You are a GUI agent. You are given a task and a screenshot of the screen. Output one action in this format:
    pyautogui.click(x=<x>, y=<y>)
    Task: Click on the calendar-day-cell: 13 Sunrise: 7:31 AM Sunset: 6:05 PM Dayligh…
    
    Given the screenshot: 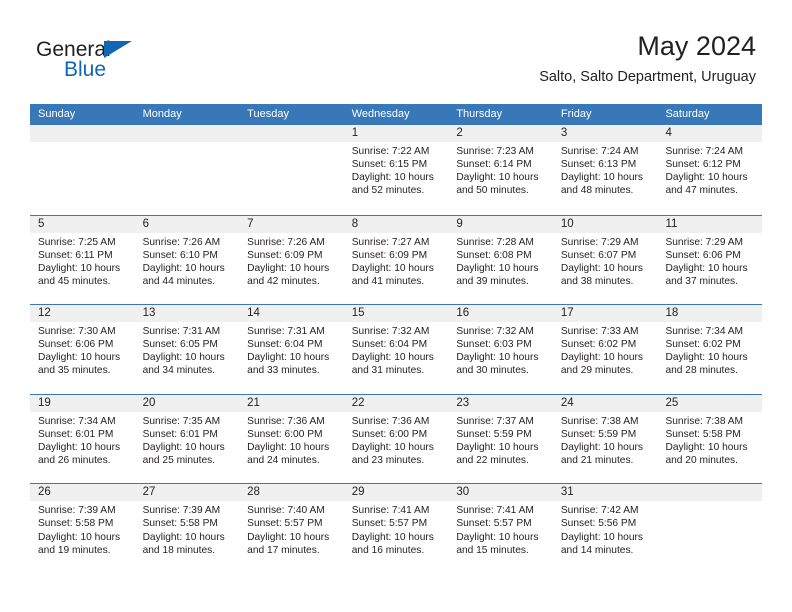 What is the action you would take?
    pyautogui.click(x=187, y=349)
    